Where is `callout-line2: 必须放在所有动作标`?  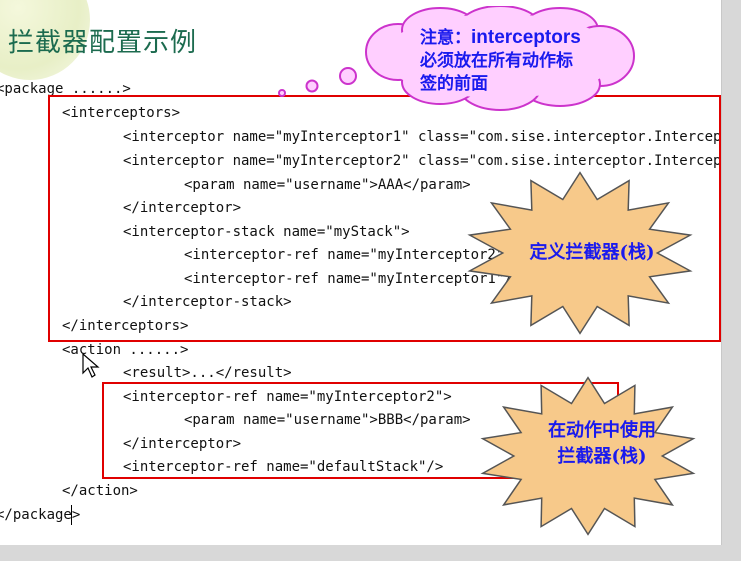
callout-line2: 必须放在所有动作标 is located at coordinates (496, 61).